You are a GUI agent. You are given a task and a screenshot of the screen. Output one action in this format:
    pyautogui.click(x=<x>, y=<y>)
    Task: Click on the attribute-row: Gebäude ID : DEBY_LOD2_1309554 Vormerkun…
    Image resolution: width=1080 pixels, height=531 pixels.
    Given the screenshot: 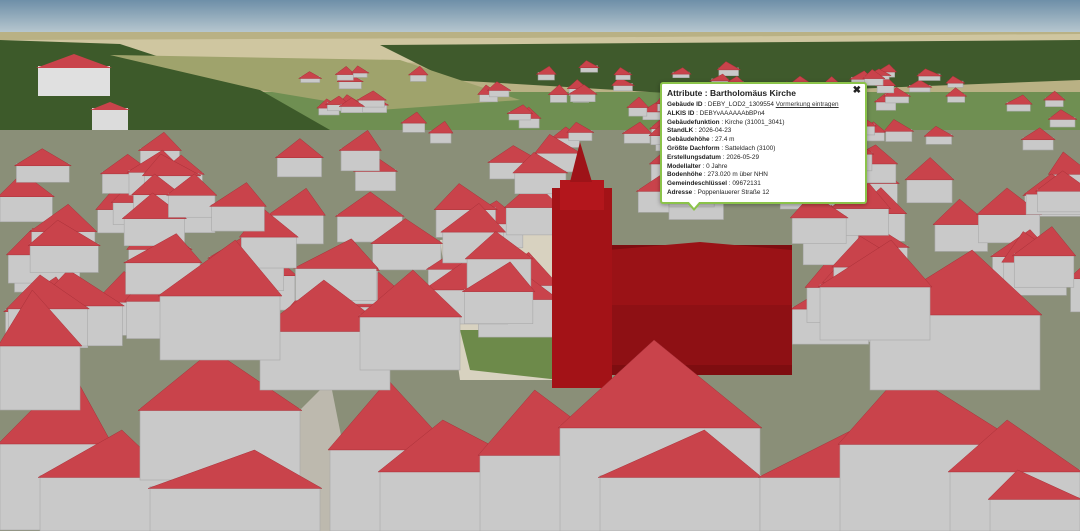 What is the action you would take?
    pyautogui.click(x=753, y=104)
    